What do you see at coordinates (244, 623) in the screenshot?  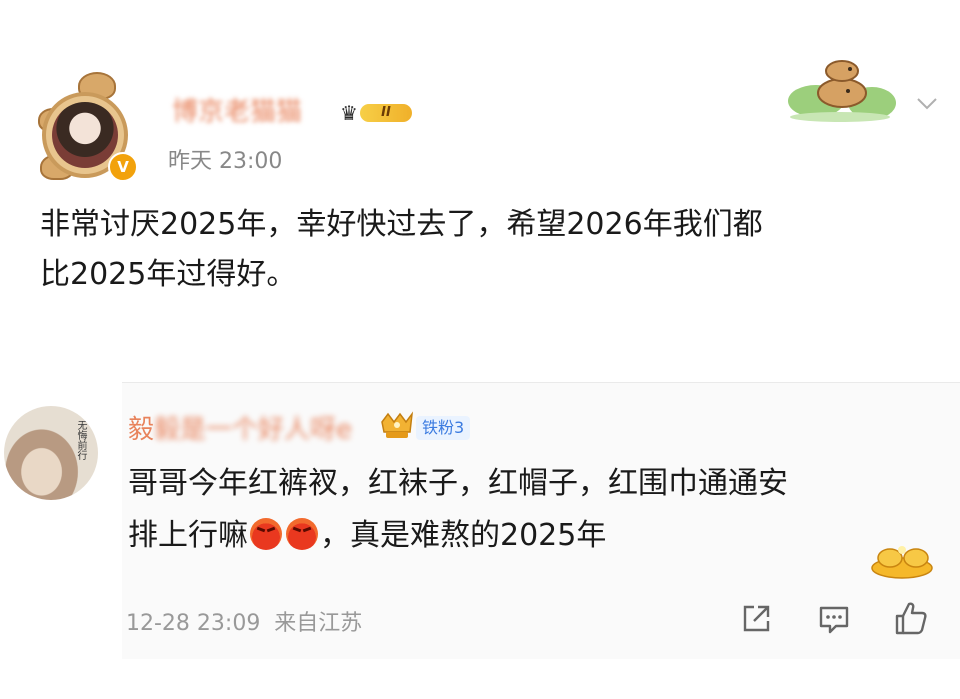 I see `comment-timestamp-location: 12-28 23:09 来自江苏` at bounding box center [244, 623].